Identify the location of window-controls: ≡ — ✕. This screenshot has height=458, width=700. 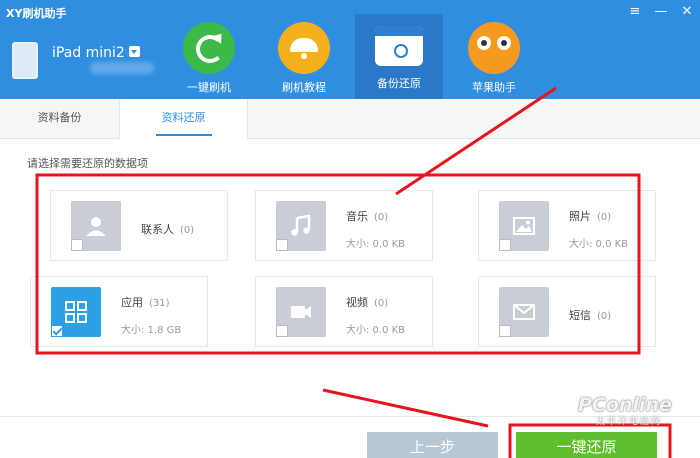
(661, 12).